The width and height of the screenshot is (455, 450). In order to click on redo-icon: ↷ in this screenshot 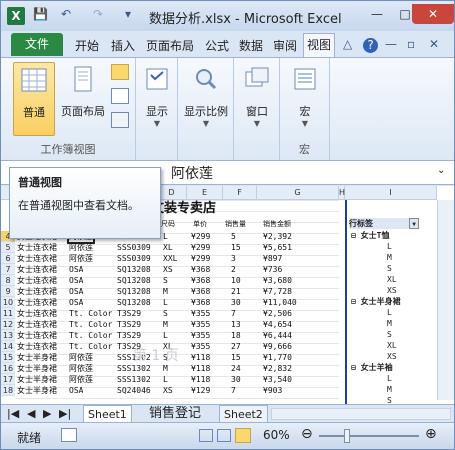, I will do `click(98, 14)`.